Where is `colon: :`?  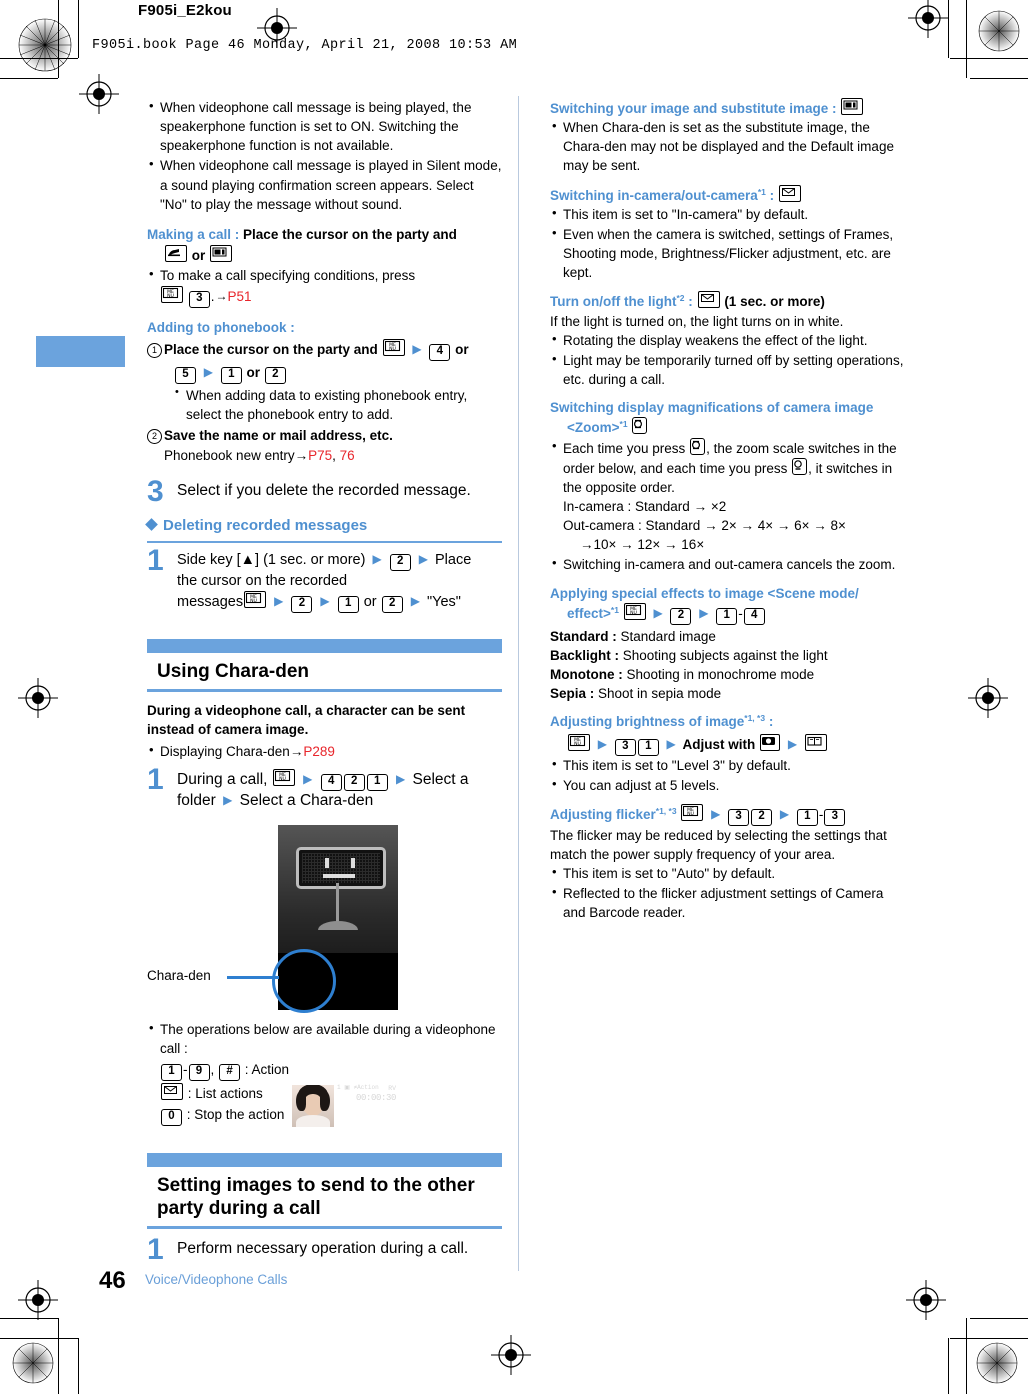
colon: : is located at coordinates (690, 302).